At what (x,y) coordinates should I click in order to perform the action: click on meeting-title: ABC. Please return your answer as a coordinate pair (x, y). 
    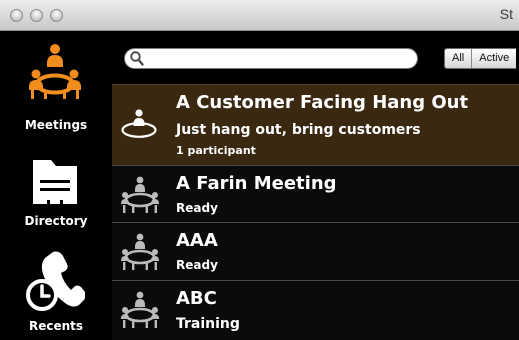
    Looking at the image, I should click on (196, 298).